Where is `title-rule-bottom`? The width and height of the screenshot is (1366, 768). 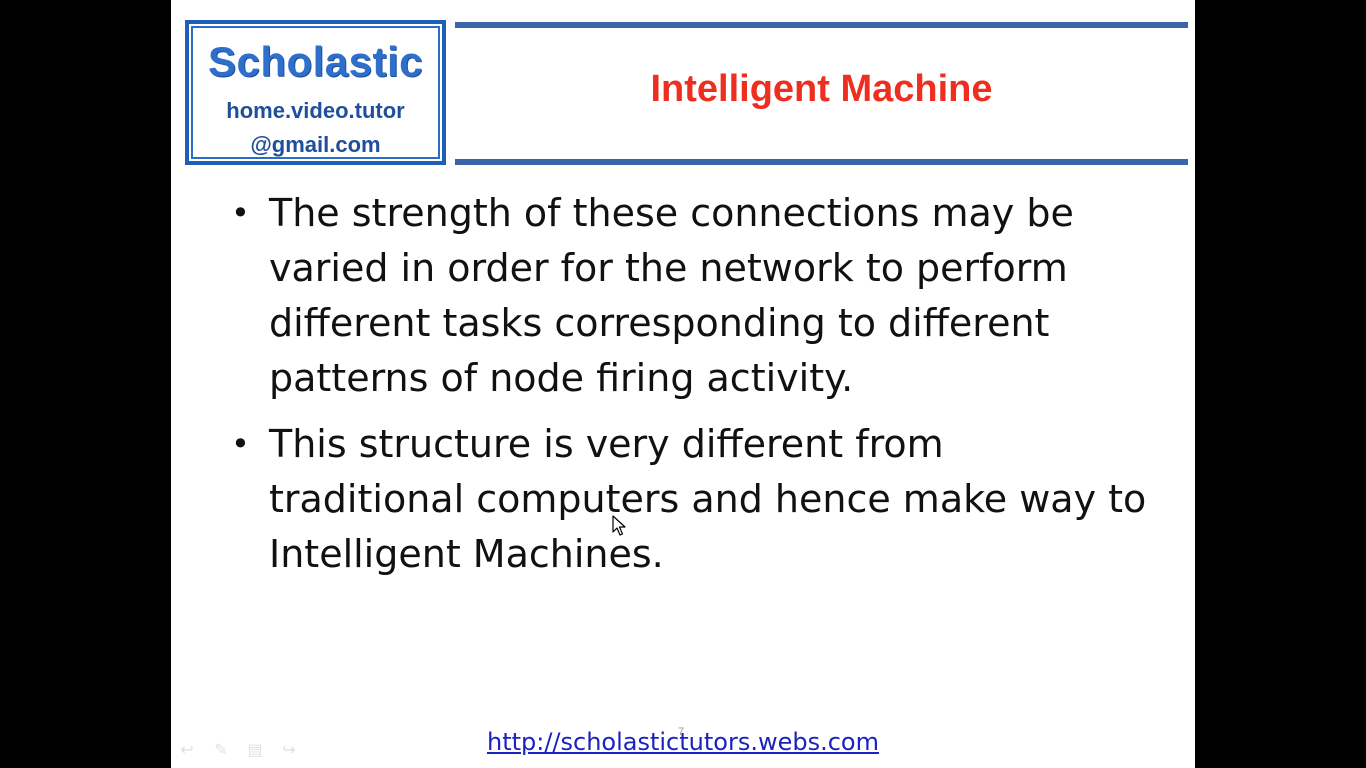
title-rule-bottom is located at coordinates (821, 162).